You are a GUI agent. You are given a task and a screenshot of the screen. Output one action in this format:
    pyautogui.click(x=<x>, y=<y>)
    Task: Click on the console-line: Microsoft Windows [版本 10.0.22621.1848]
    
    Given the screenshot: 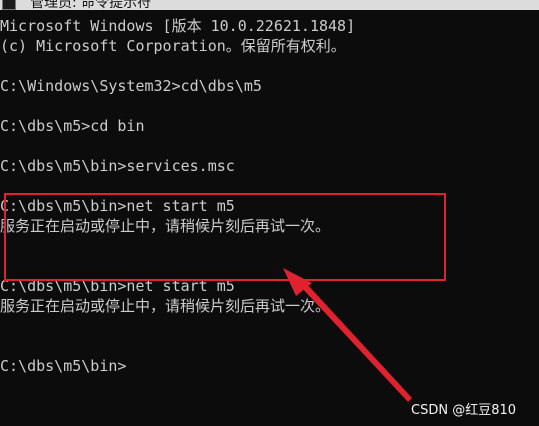 What is the action you would take?
    pyautogui.click(x=178, y=26)
    